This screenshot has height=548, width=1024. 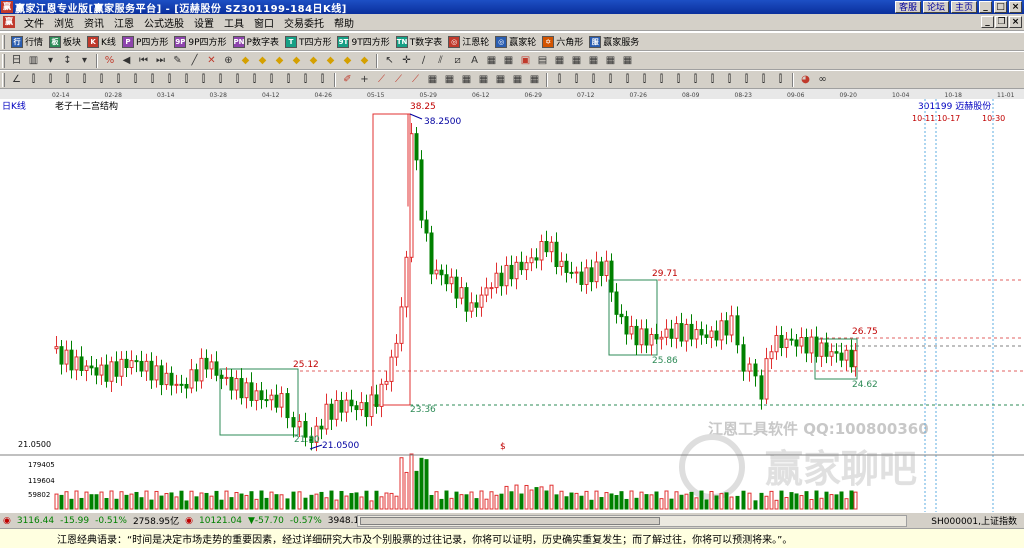 What do you see at coordinates (304, 22) in the screenshot?
I see `menu-trade: 交易委托` at bounding box center [304, 22].